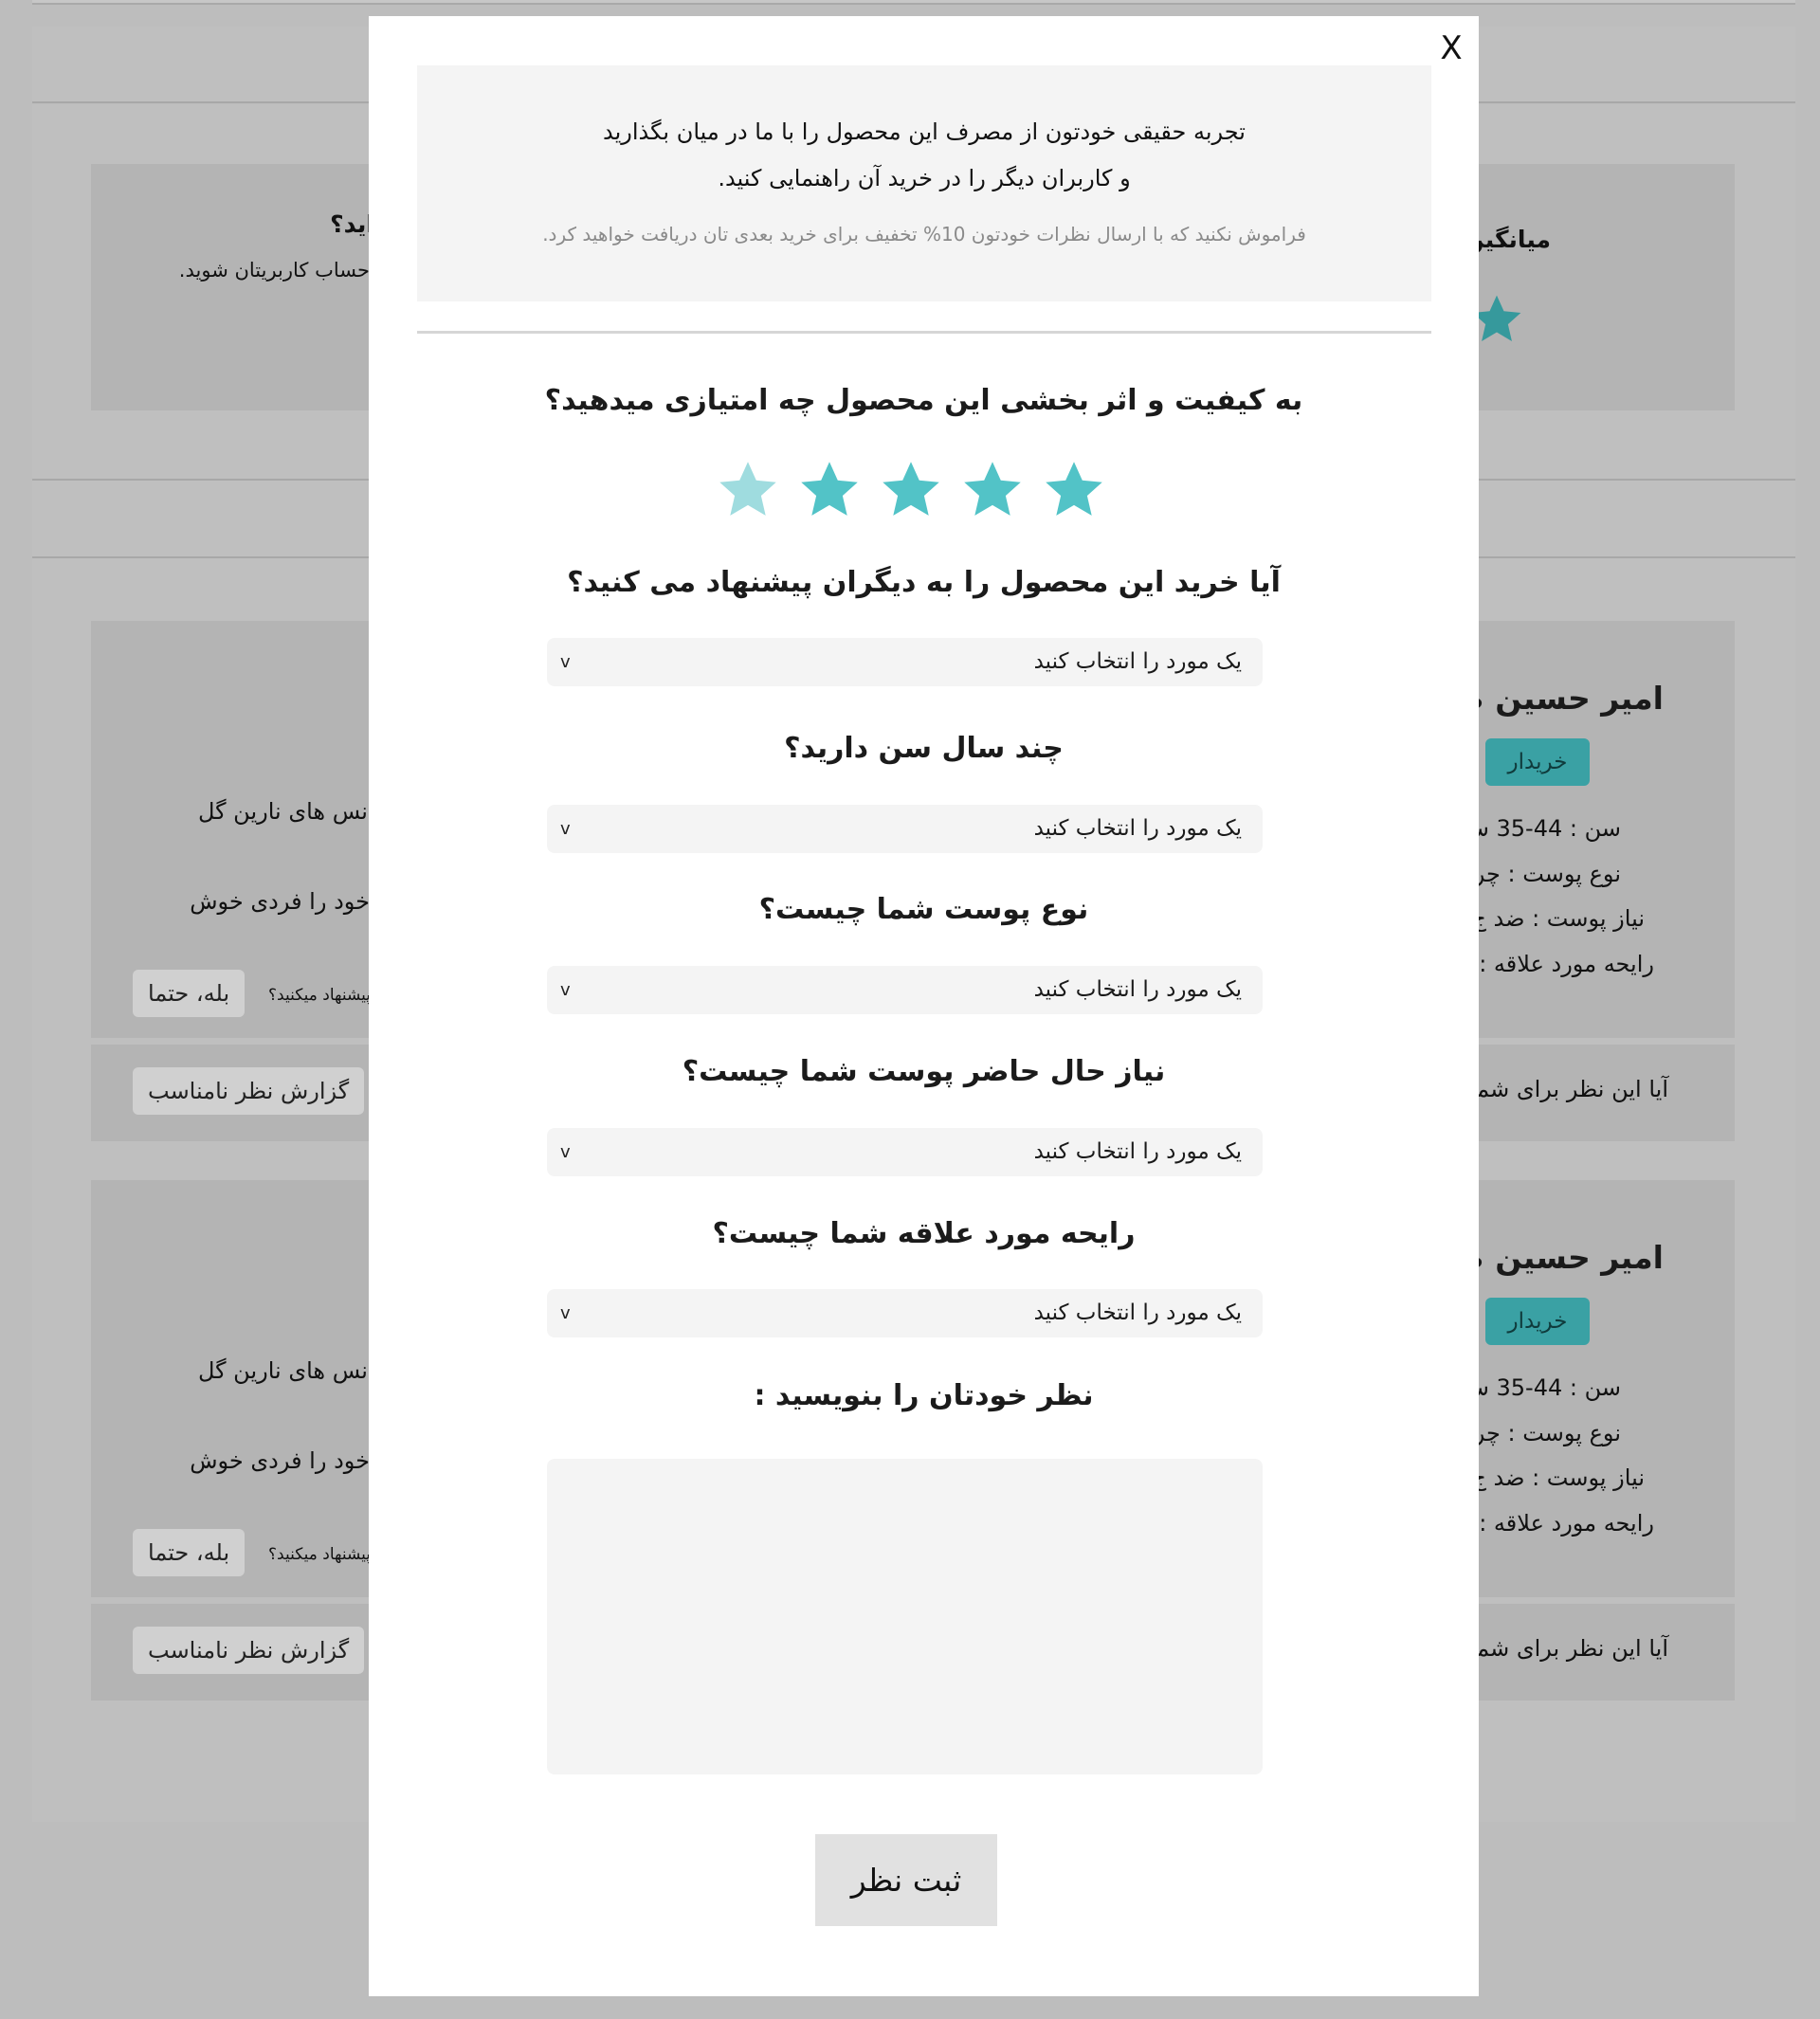  What do you see at coordinates (905, 1616) in the screenshot?
I see `comment-textarea` at bounding box center [905, 1616].